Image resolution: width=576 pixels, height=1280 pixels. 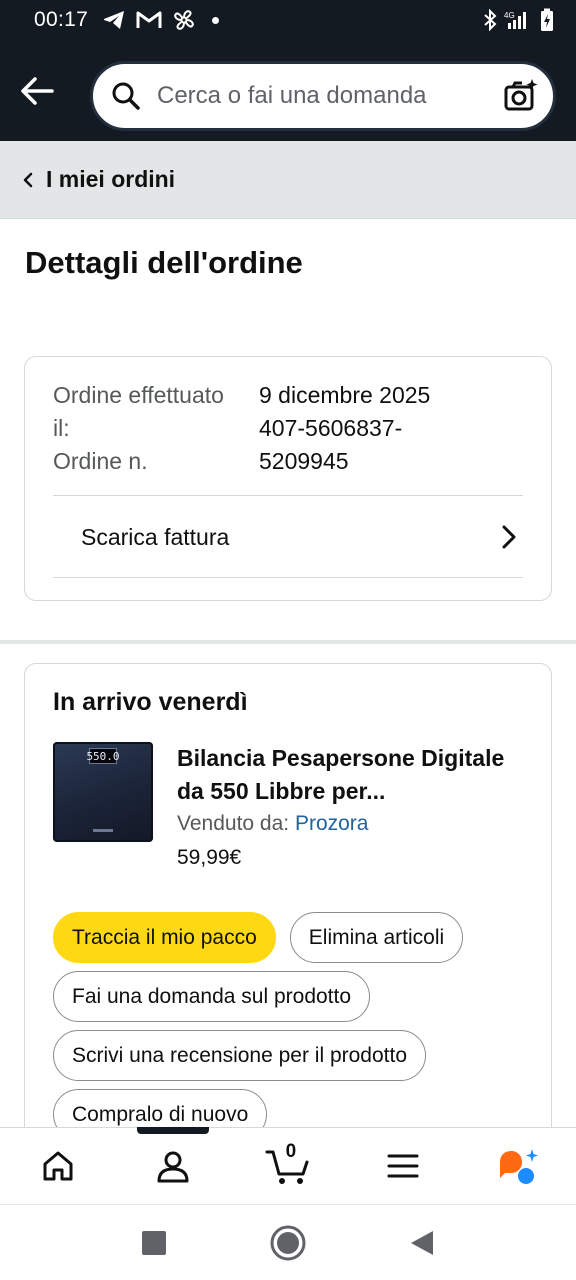 I want to click on delete-items-button: Elimina articoli, so click(x=376, y=937).